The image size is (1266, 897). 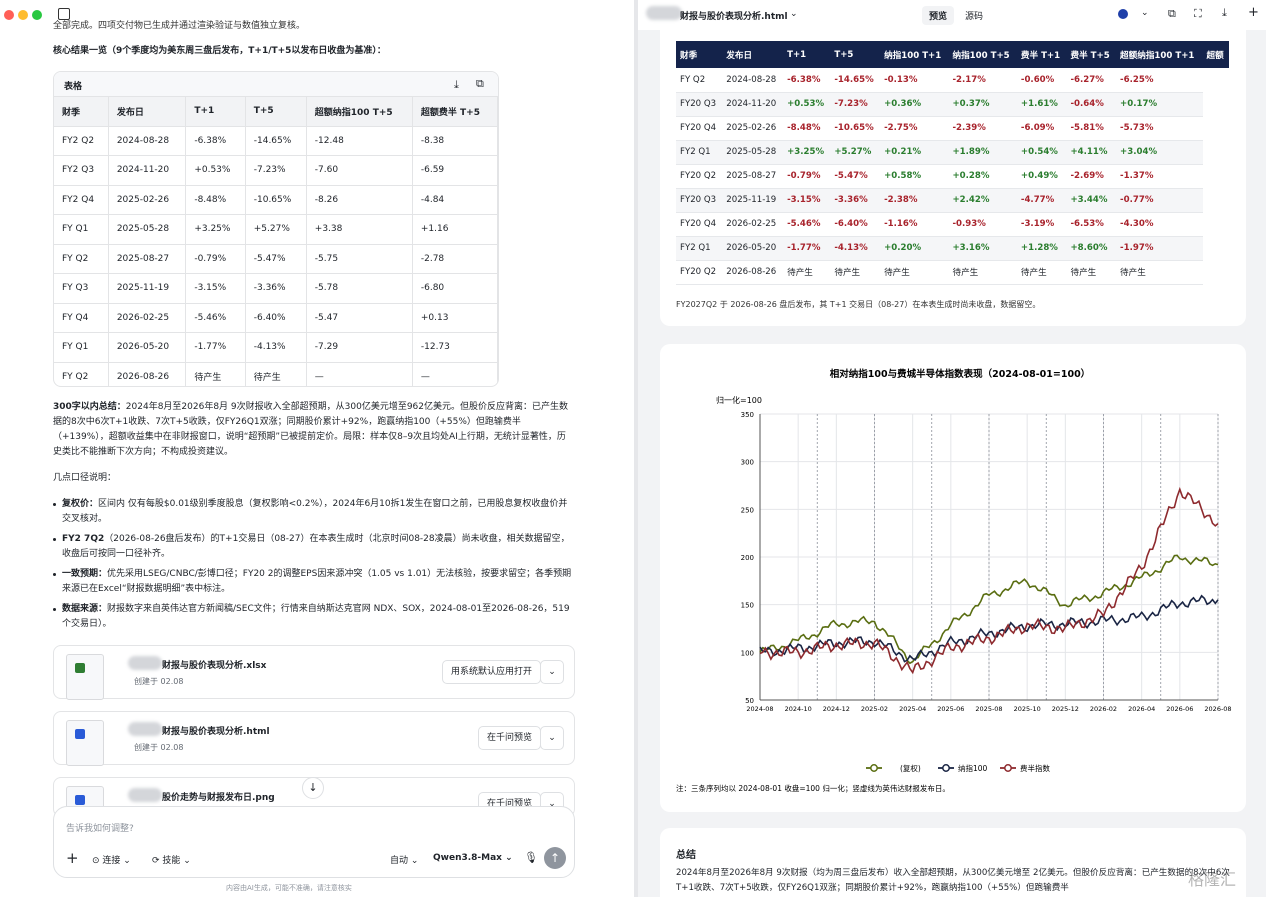 What do you see at coordinates (1159, 54) in the screenshot?
I see `table-header: 超额纳指100 T+1` at bounding box center [1159, 54].